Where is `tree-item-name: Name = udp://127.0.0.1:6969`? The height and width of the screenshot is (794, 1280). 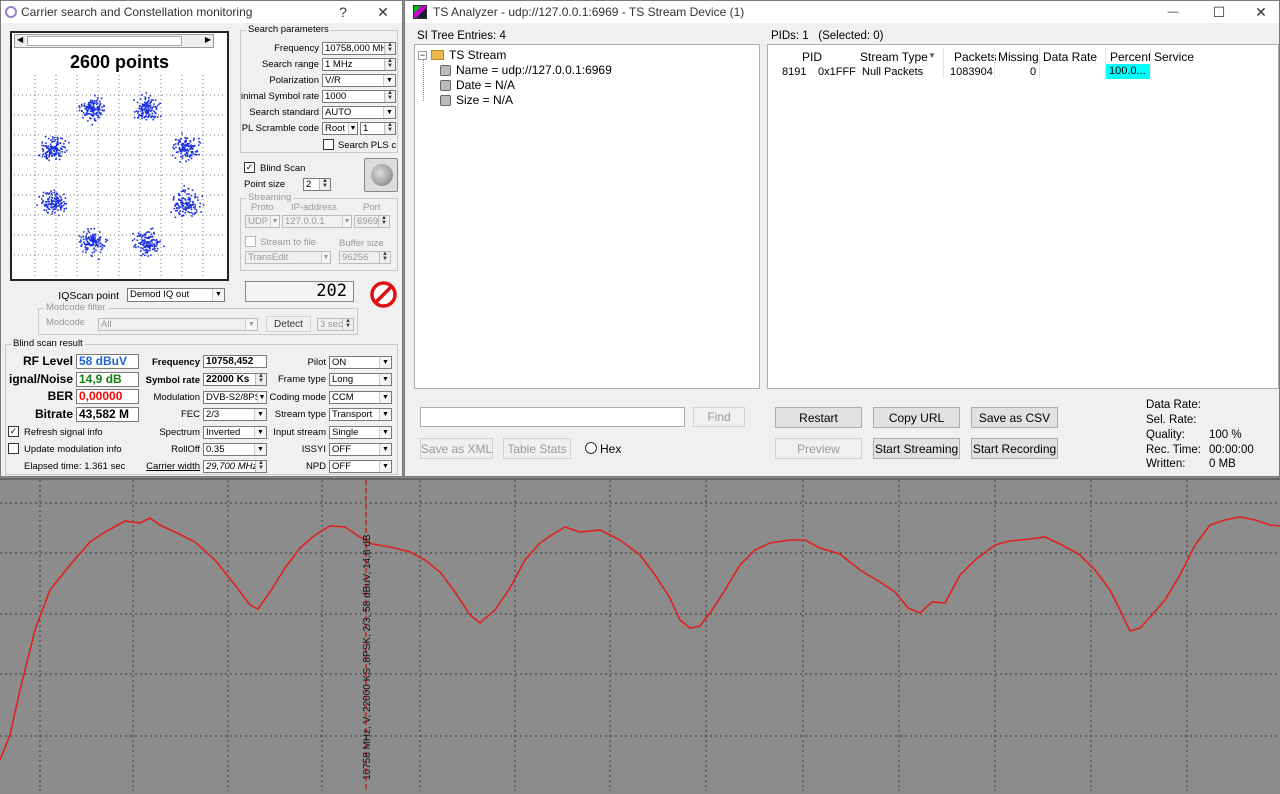
tree-item-name: Name = udp://127.0.0.1:6969 is located at coordinates (526, 70).